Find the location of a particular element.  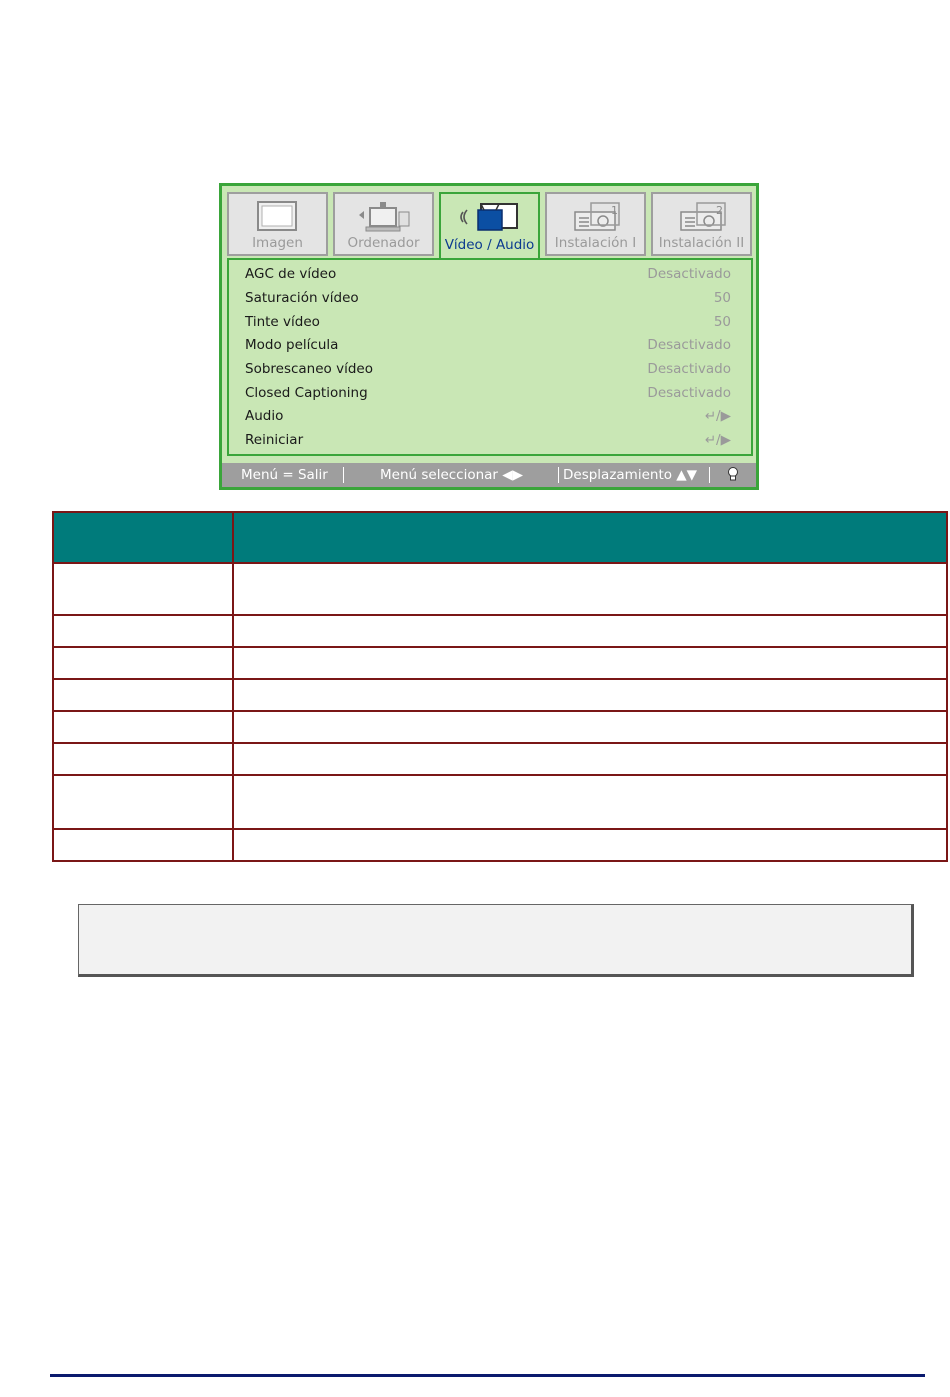

setting-reiniciar: Reiniciar ↵/▶ is located at coordinates (488, 443).